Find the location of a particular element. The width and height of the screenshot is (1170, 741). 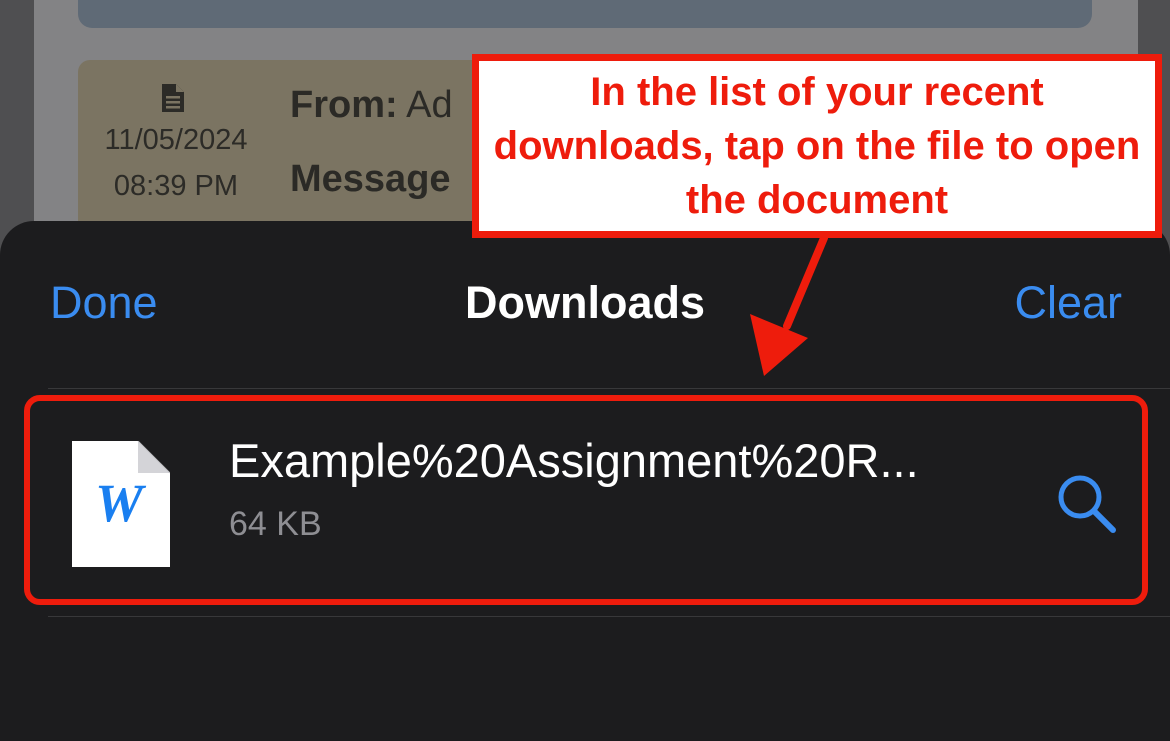

document-icon is located at coordinates (173, 98).